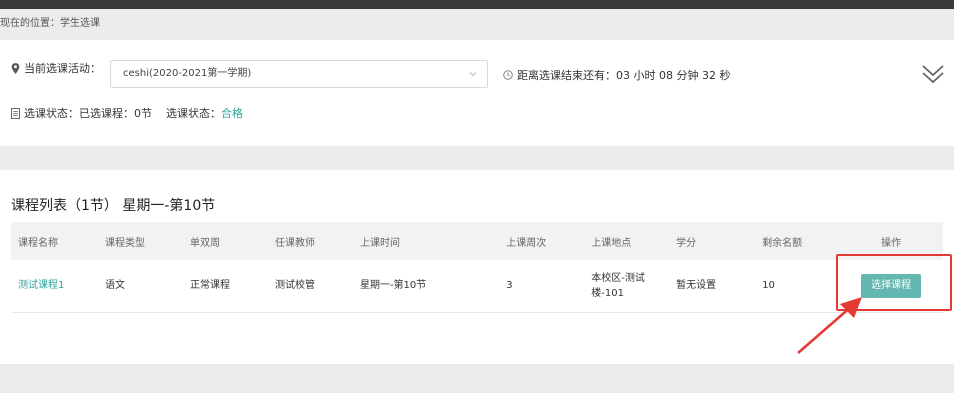 Image resolution: width=954 pixels, height=393 pixels. Describe the element at coordinates (686, 243) in the screenshot. I see `header-credit: 学分` at that location.